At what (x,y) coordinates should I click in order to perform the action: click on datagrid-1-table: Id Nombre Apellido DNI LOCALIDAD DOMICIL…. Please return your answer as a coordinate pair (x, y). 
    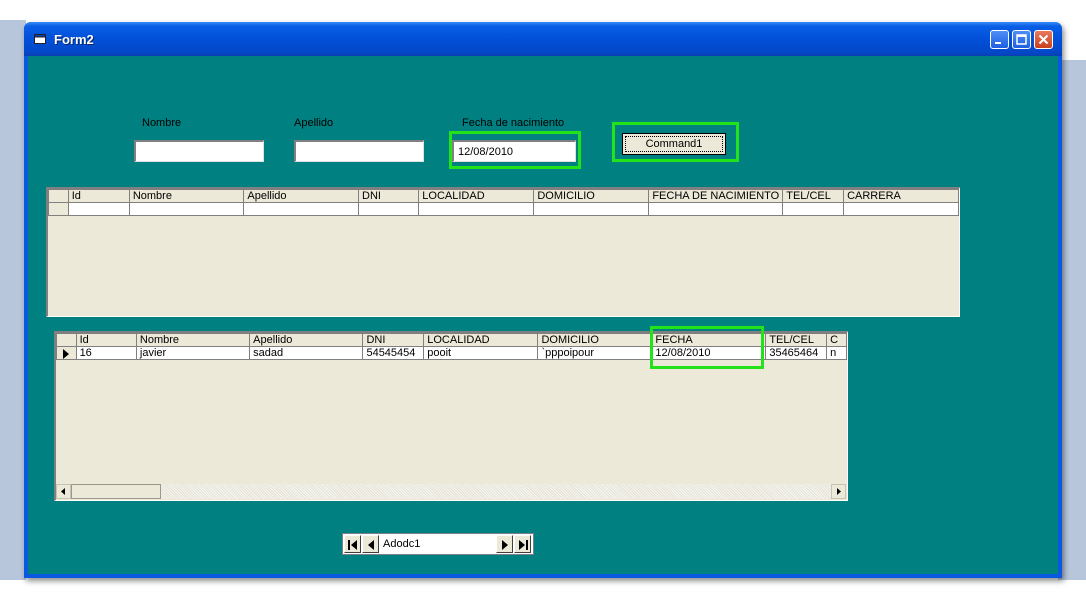
    Looking at the image, I should click on (503, 202).